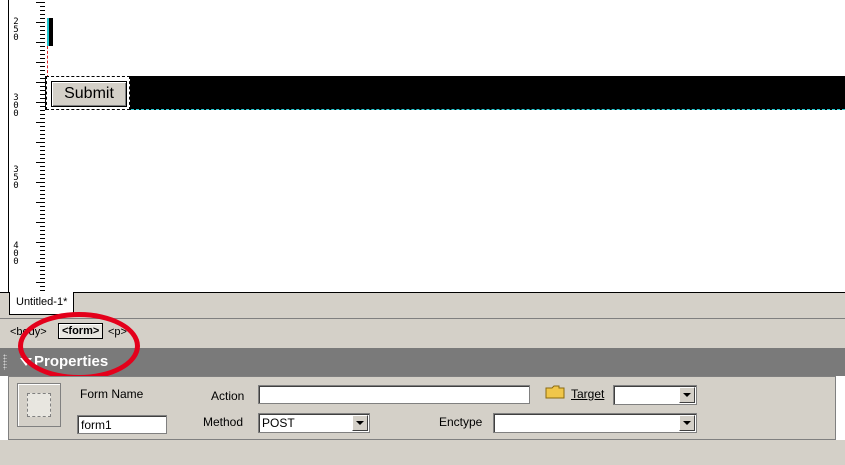 The height and width of the screenshot is (465, 845). What do you see at coordinates (112, 394) in the screenshot?
I see `form-name-label: Form Name` at bounding box center [112, 394].